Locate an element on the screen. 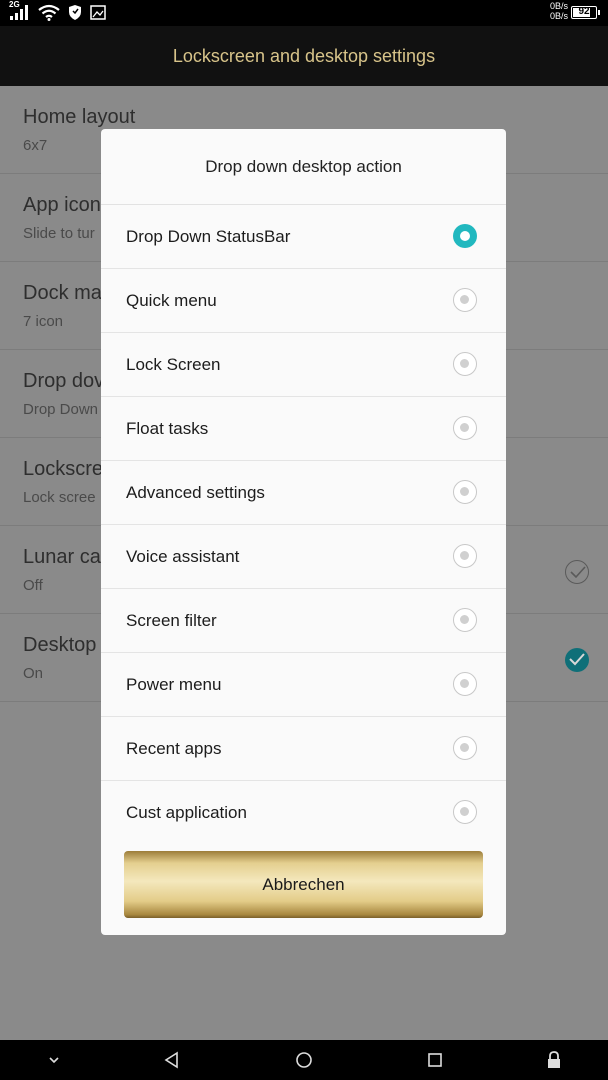 This screenshot has width=608, height=1080. recents-icon is located at coordinates (435, 1062).